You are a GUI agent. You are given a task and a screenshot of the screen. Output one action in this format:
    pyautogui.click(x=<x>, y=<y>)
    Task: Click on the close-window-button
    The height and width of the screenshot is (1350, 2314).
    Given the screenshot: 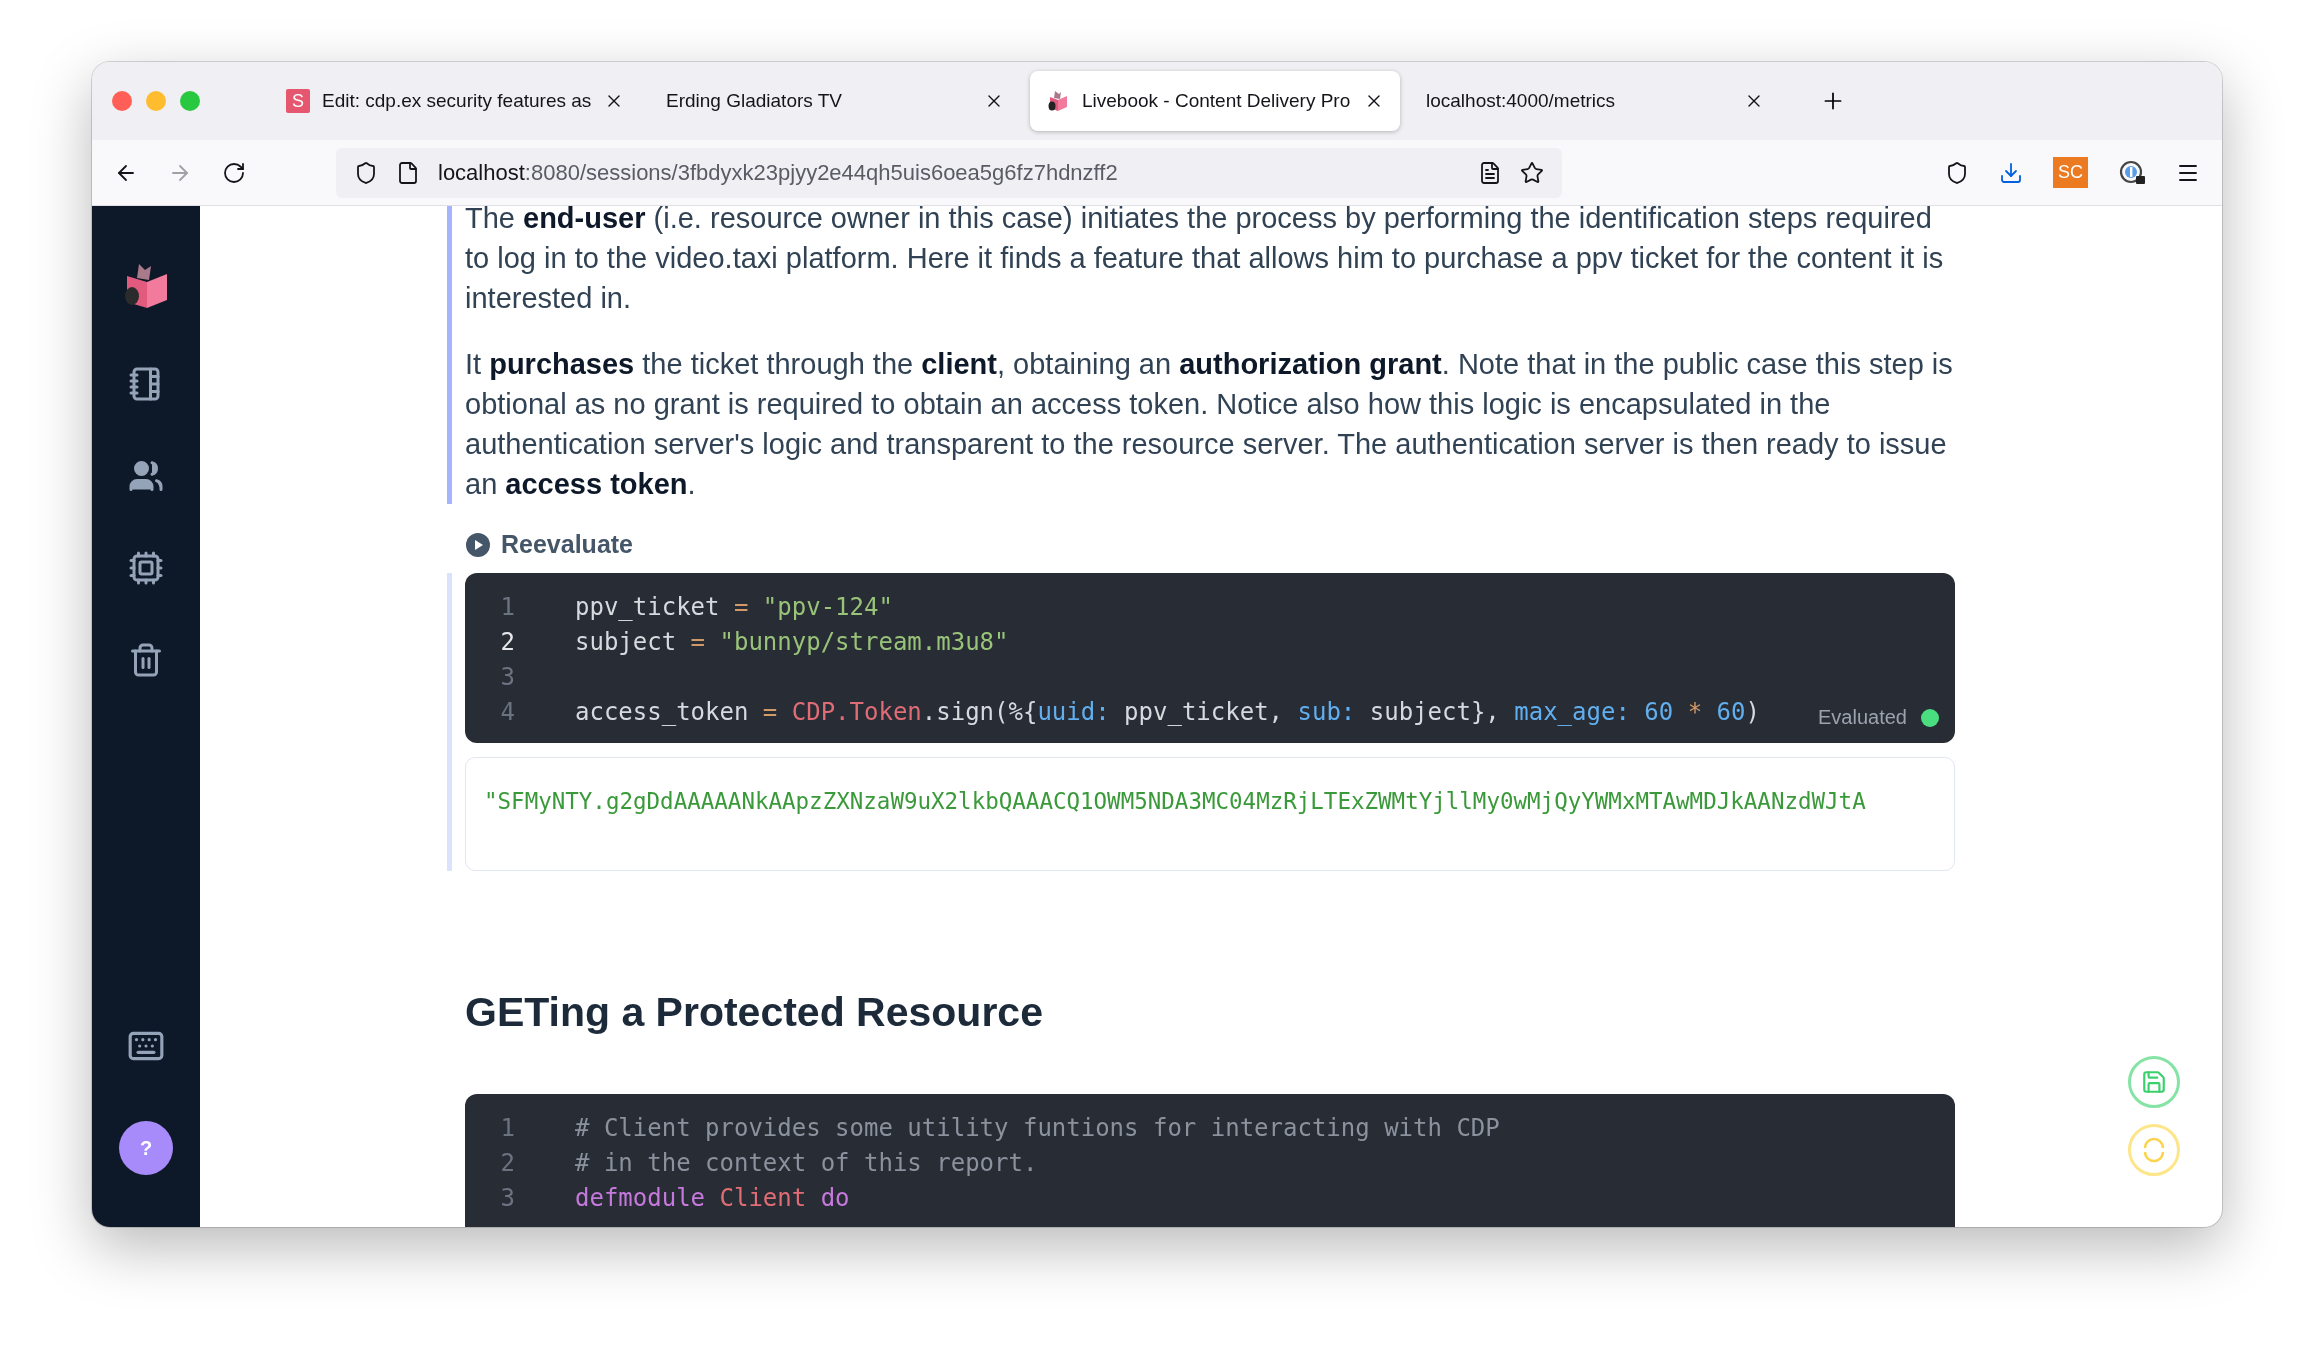 What is the action you would take?
    pyautogui.click(x=122, y=101)
    